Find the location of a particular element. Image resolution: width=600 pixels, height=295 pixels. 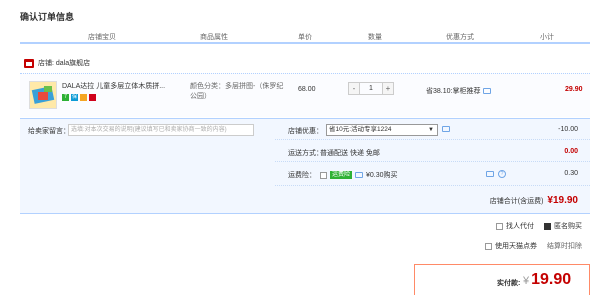

proxy-pay-label: 找人代付 is located at coordinates (520, 226).